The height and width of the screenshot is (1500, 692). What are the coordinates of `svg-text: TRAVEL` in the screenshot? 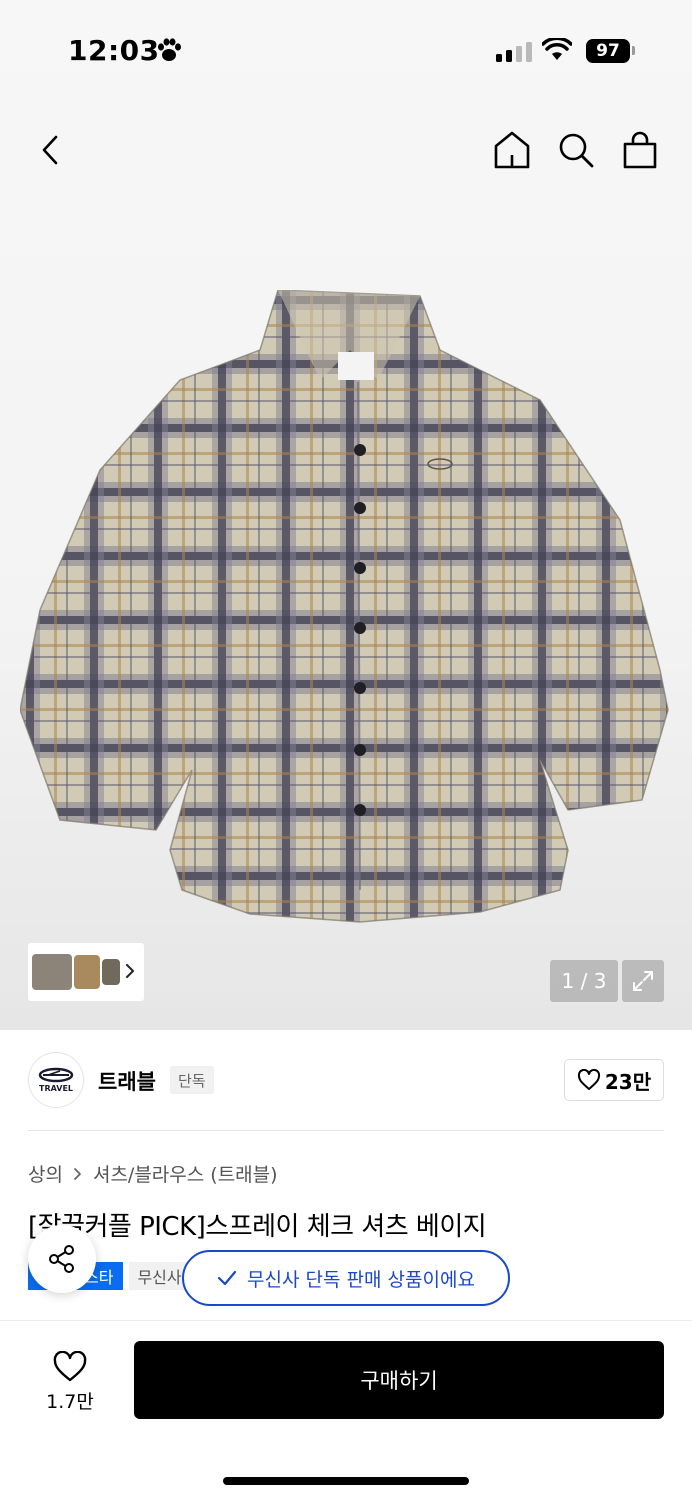 It's located at (56, 1088).